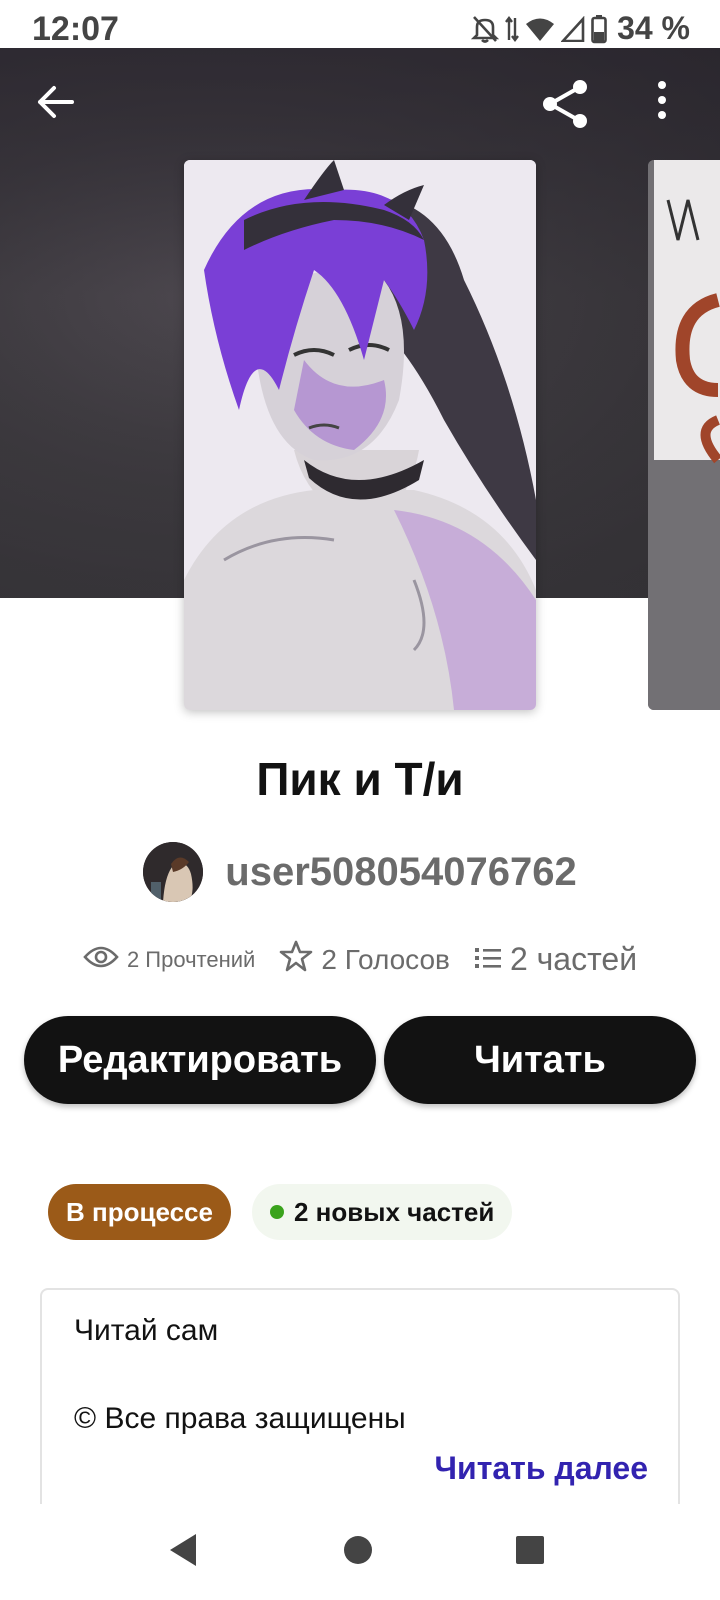 The height and width of the screenshot is (1600, 720). What do you see at coordinates (200, 1060) in the screenshot?
I see `edit-button: Редактировать` at bounding box center [200, 1060].